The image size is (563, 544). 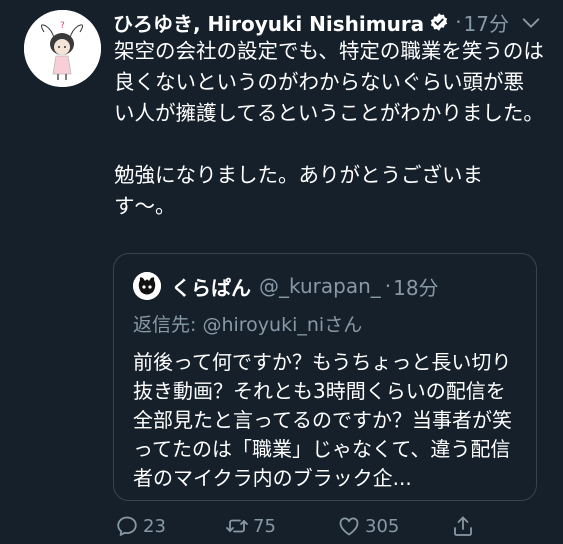 What do you see at coordinates (127, 526) in the screenshot?
I see `reply-icon` at bounding box center [127, 526].